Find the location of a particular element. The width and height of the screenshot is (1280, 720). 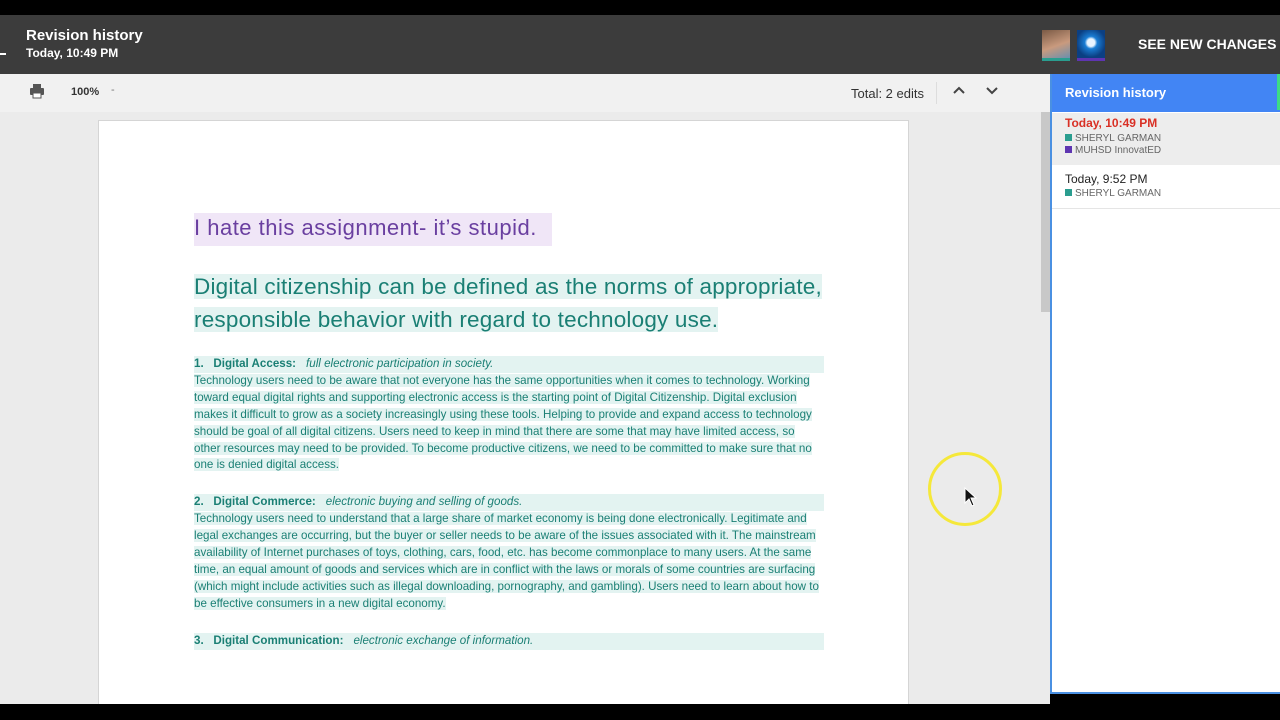

back-arrow-icon is located at coordinates (3, 54).